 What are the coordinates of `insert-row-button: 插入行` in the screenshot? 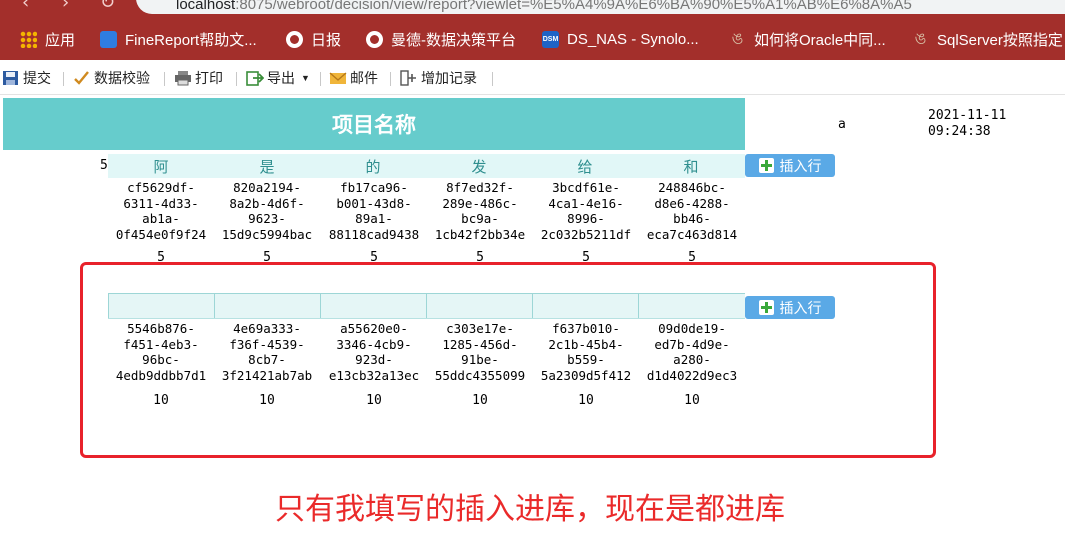 It's located at (790, 165).